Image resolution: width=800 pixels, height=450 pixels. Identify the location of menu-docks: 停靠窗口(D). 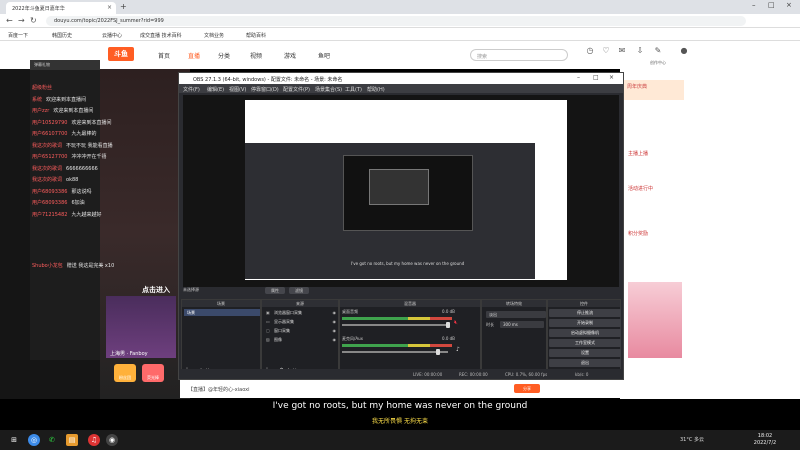
(265, 89).